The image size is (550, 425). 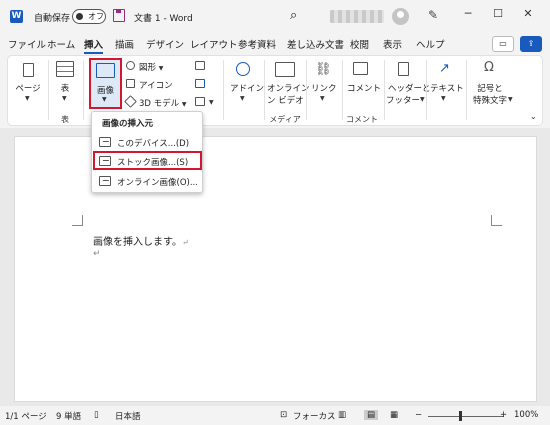 I want to click on 3d-models-label: 3D モデル, so click(x=159, y=104).